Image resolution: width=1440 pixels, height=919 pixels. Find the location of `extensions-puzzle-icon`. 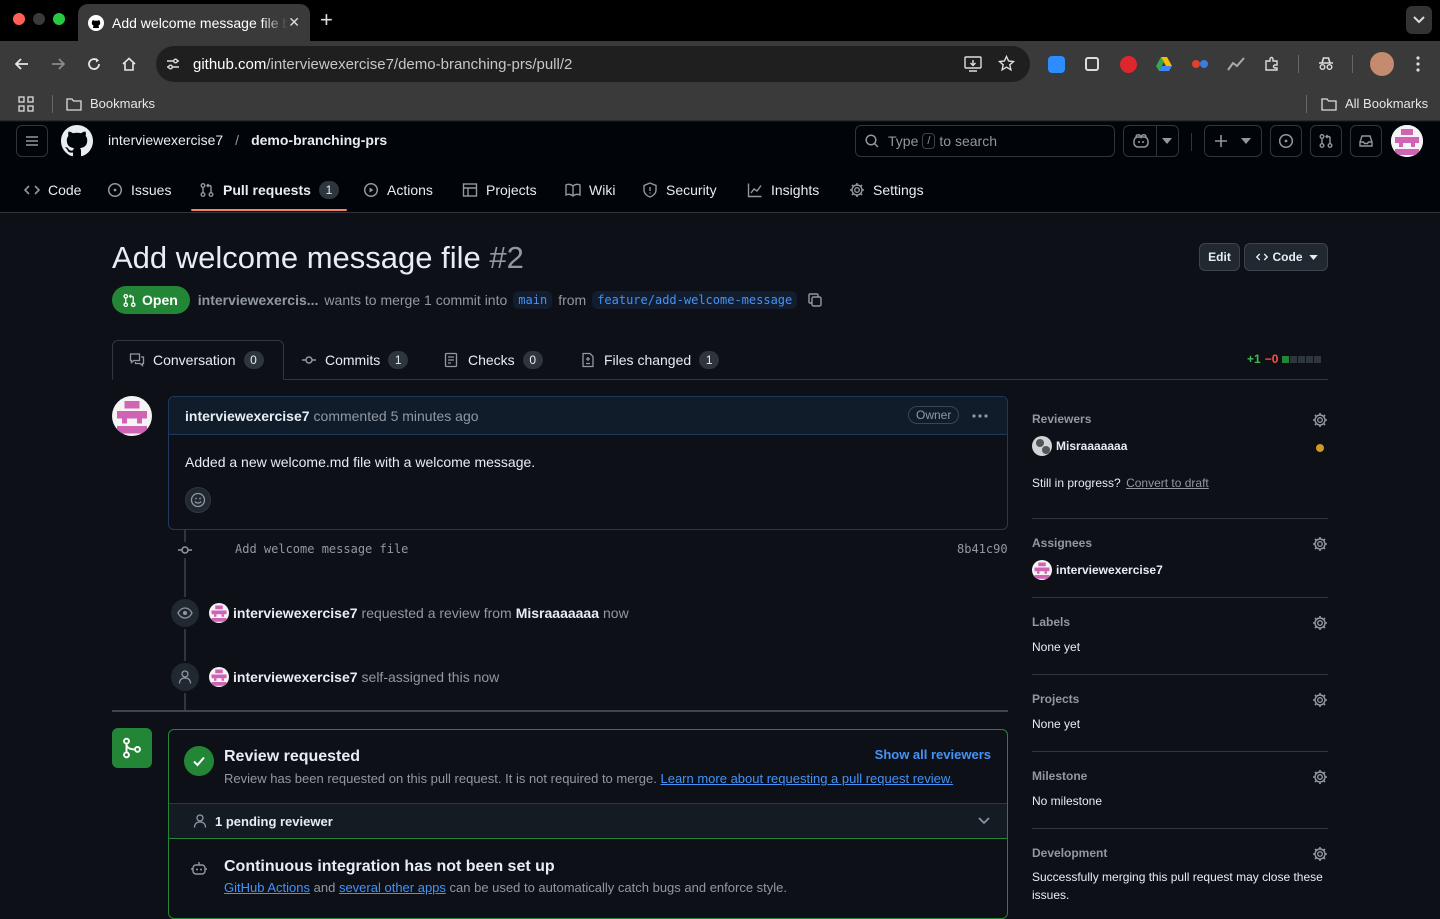

extensions-puzzle-icon is located at coordinates (1272, 64).